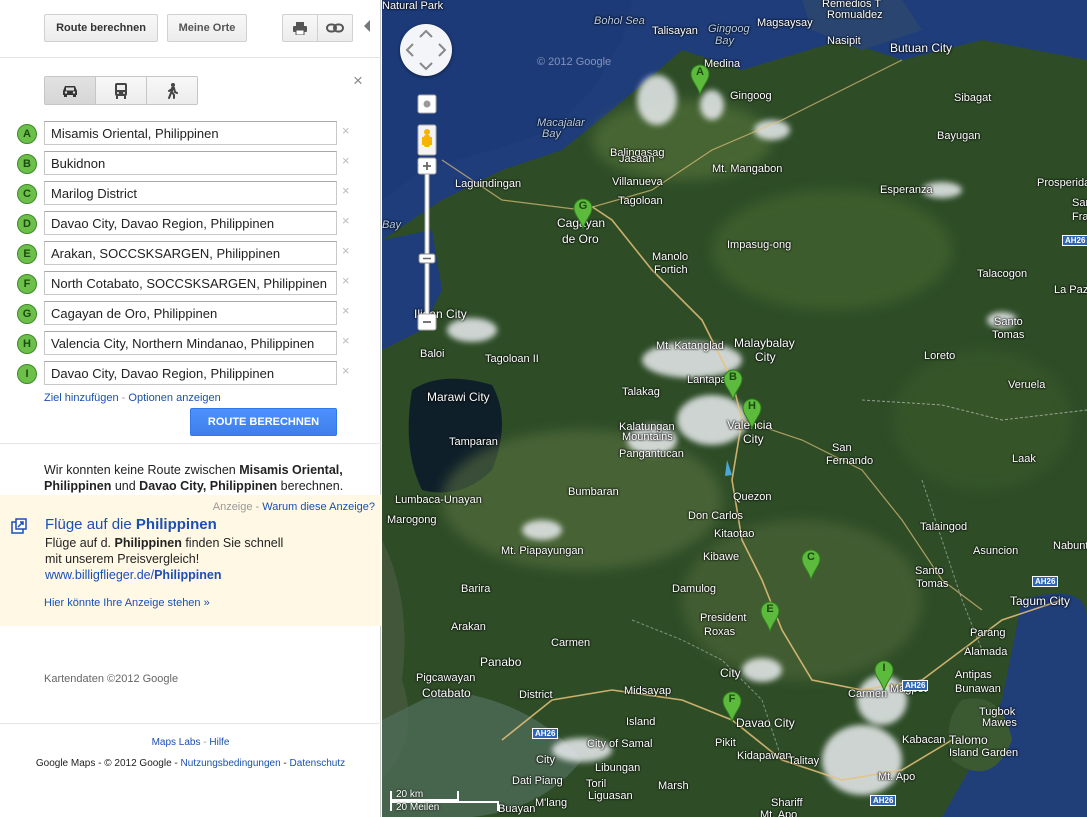 The width and height of the screenshot is (1087, 817). I want to click on footer-links: Maps Labs - Hilfe, so click(190, 742).